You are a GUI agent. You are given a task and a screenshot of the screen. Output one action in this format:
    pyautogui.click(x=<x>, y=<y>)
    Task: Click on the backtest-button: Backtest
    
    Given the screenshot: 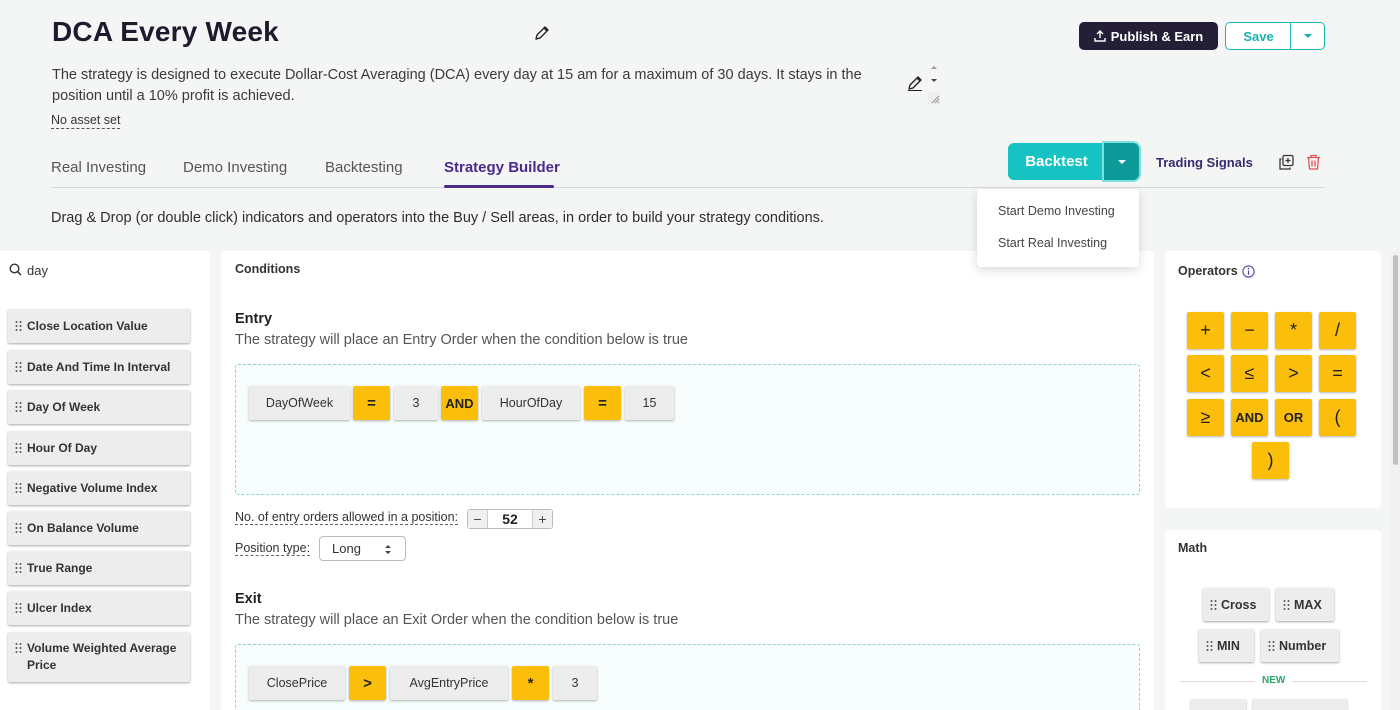 What is the action you would take?
    pyautogui.click(x=1056, y=161)
    